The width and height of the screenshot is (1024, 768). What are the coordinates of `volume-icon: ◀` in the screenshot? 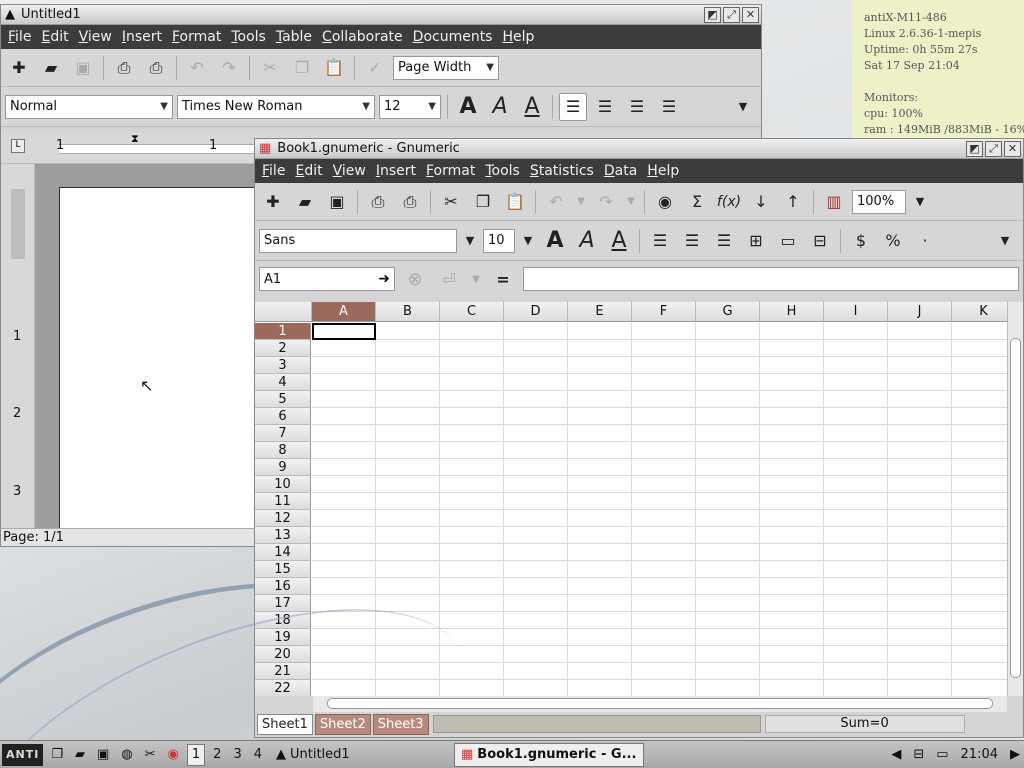 It's located at (896, 755).